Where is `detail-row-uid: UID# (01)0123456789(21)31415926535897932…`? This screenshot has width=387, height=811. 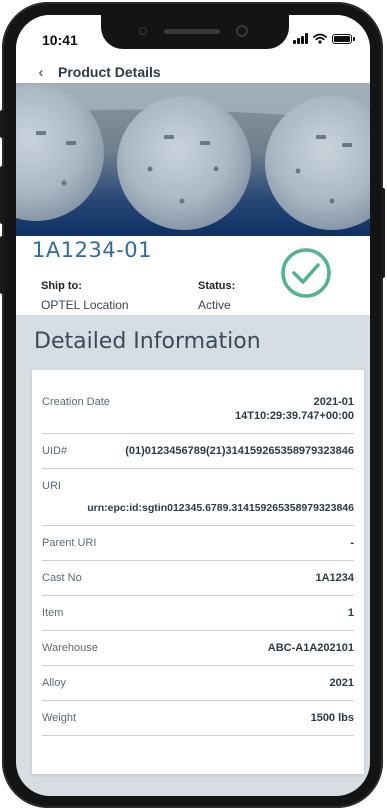
detail-row-uid: UID# (01)0123456789(21)31415926535897932… is located at coordinates (198, 451).